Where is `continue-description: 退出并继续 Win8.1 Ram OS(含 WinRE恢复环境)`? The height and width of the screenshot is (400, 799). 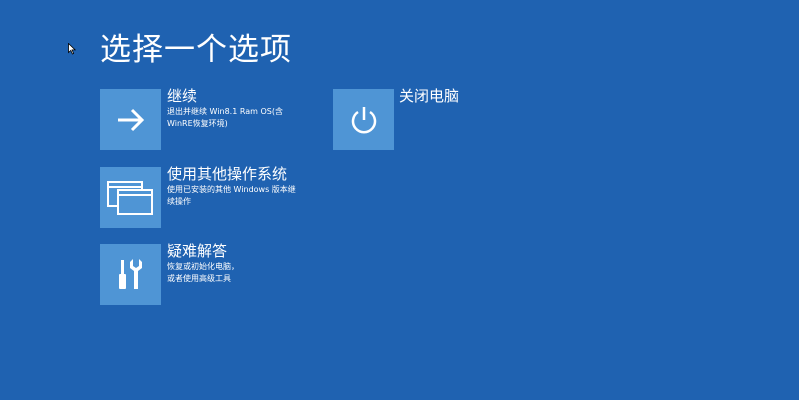
continue-description: 退出并继续 Win8.1 Ram OS(含 WinRE恢复环境) is located at coordinates (232, 118).